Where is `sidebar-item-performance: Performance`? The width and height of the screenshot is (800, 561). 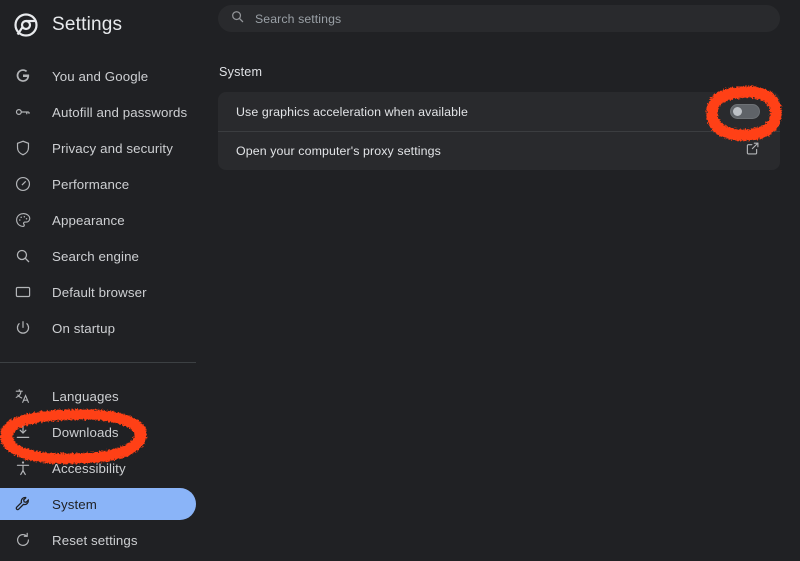
sidebar-item-performance: Performance is located at coordinates (98, 184).